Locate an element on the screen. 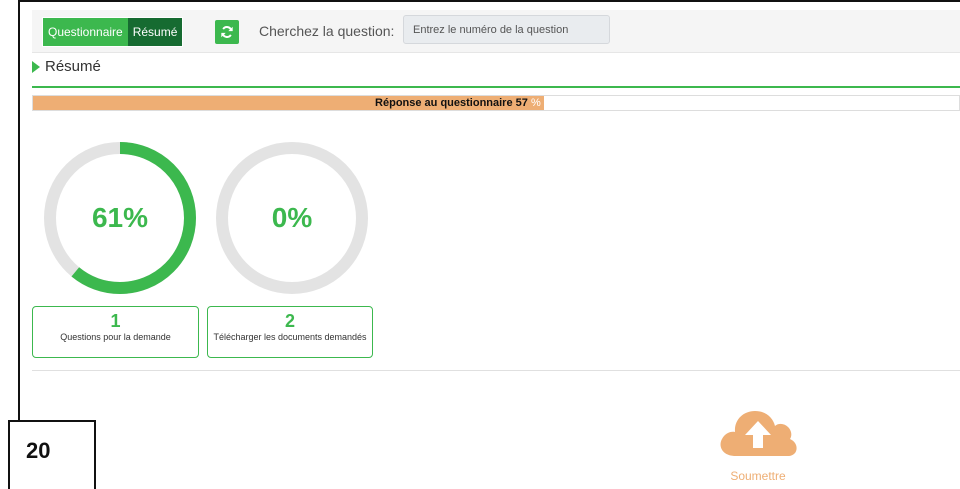  search-label: Cherchez la question: is located at coordinates (327, 31).